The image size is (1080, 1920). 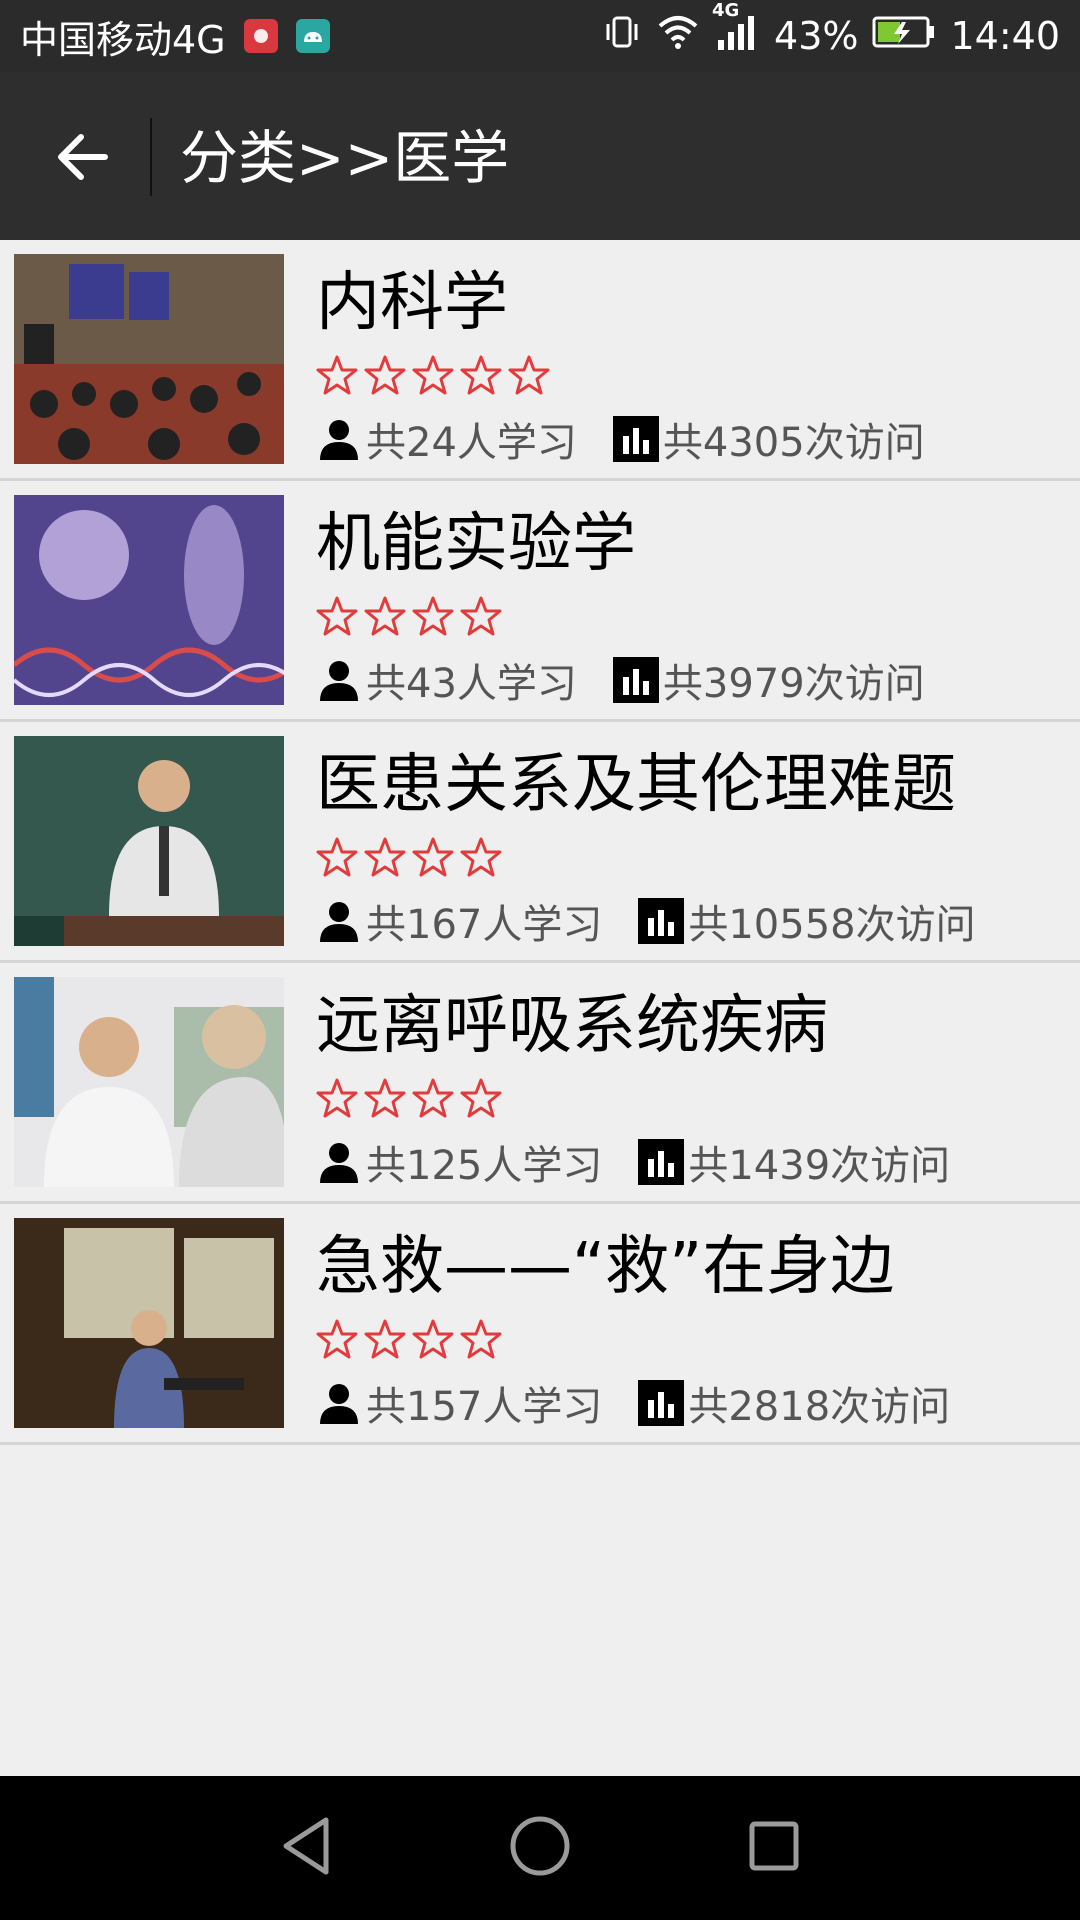 I want to click on course-title: 急救——“救”在身边, so click(x=605, y=1267).